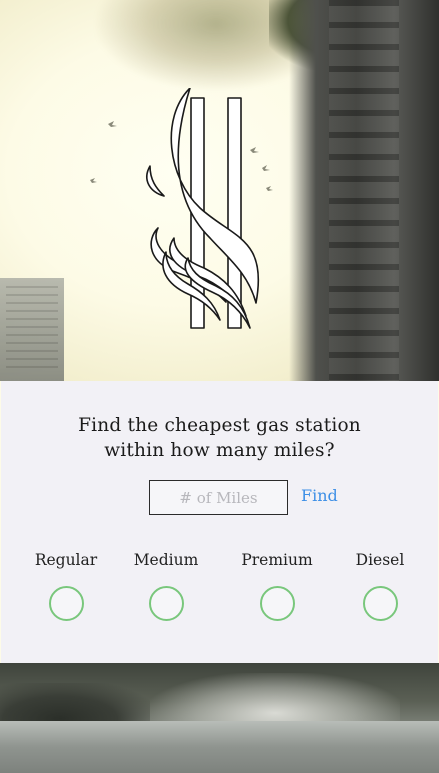 Image resolution: width=439 pixels, height=773 pixels. I want to click on fuel-radio-diesel, so click(380, 603).